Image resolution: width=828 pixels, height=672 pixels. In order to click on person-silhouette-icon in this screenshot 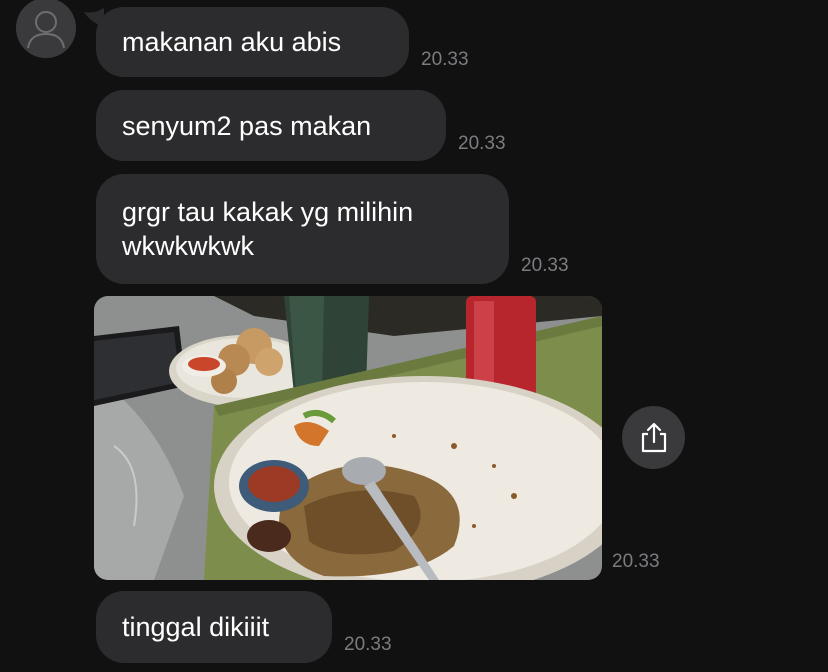, I will do `click(46, 29)`.